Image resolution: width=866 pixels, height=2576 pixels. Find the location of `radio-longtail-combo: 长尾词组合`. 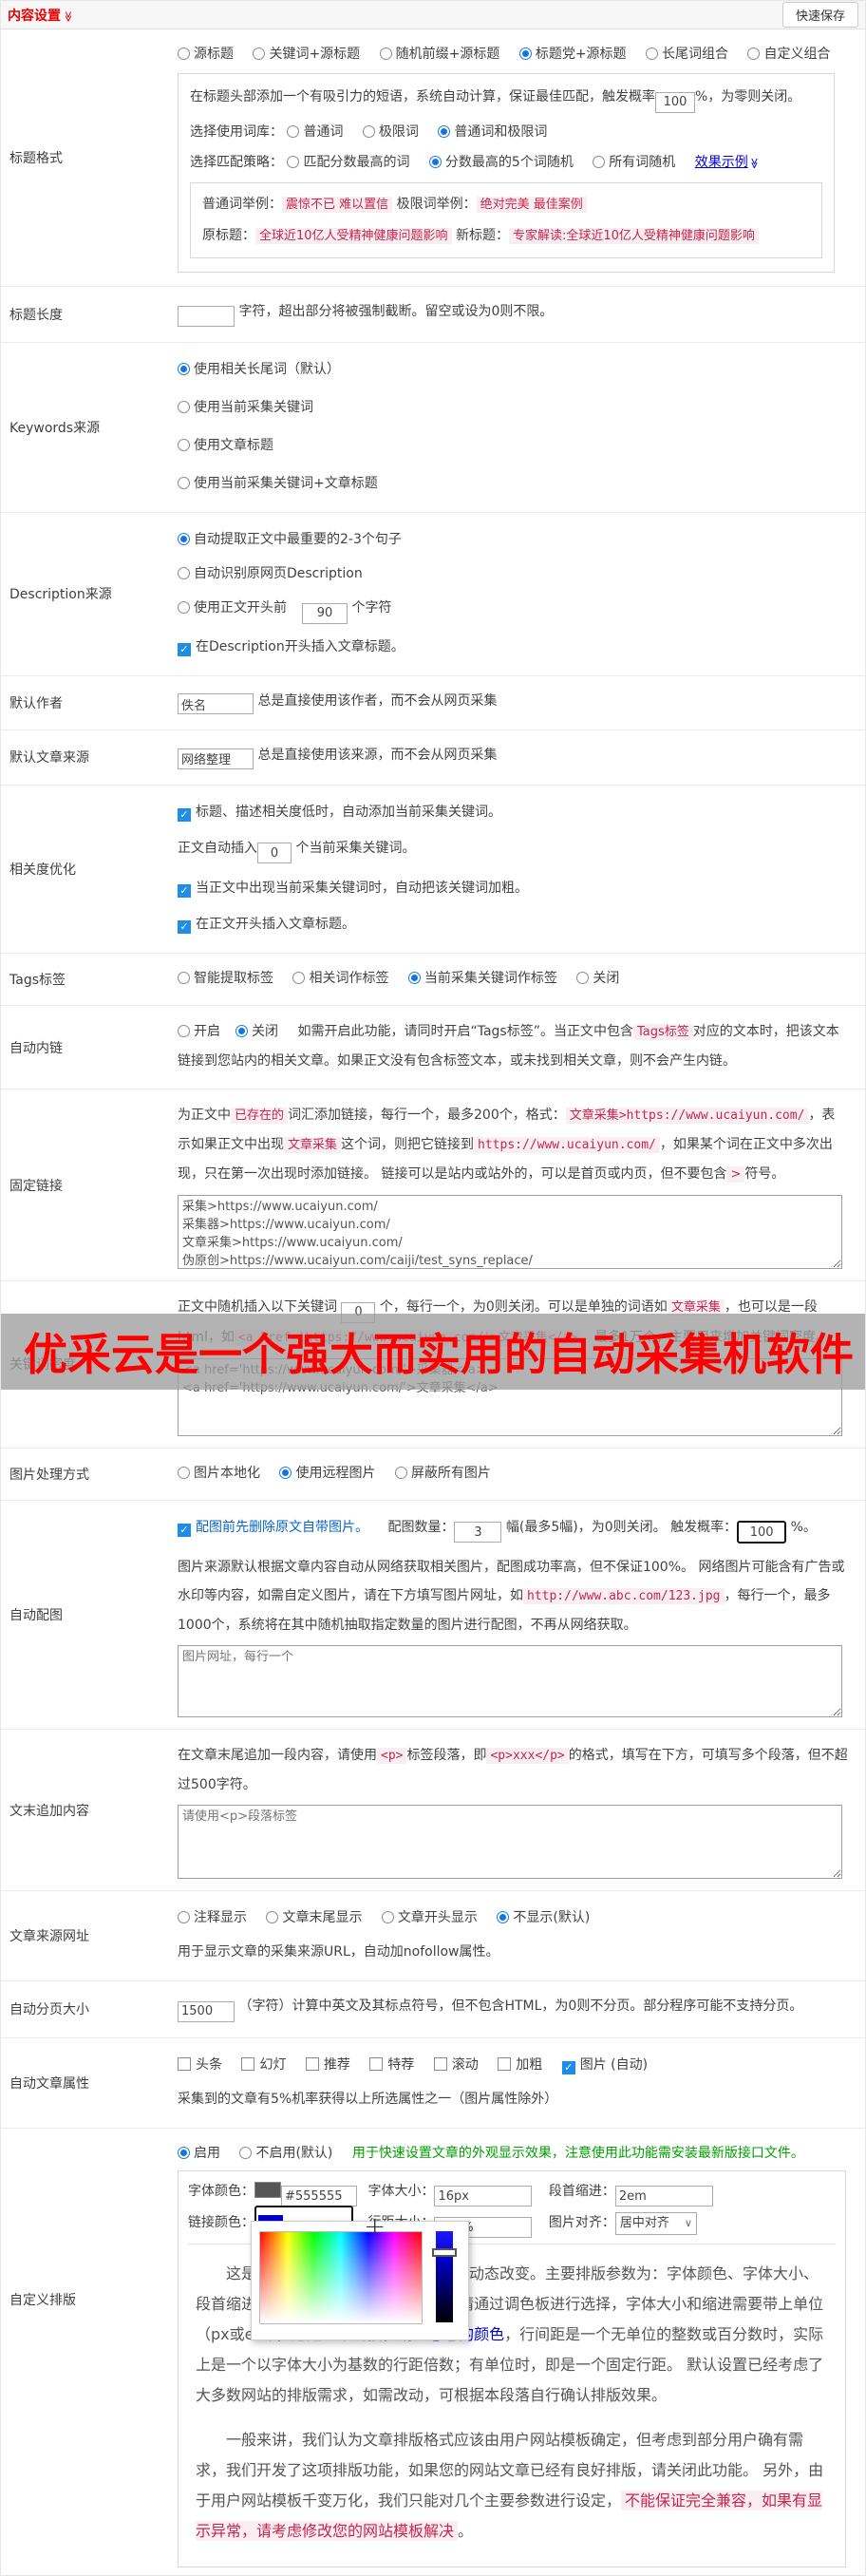

radio-longtail-combo: 长尾词组合 is located at coordinates (687, 54).